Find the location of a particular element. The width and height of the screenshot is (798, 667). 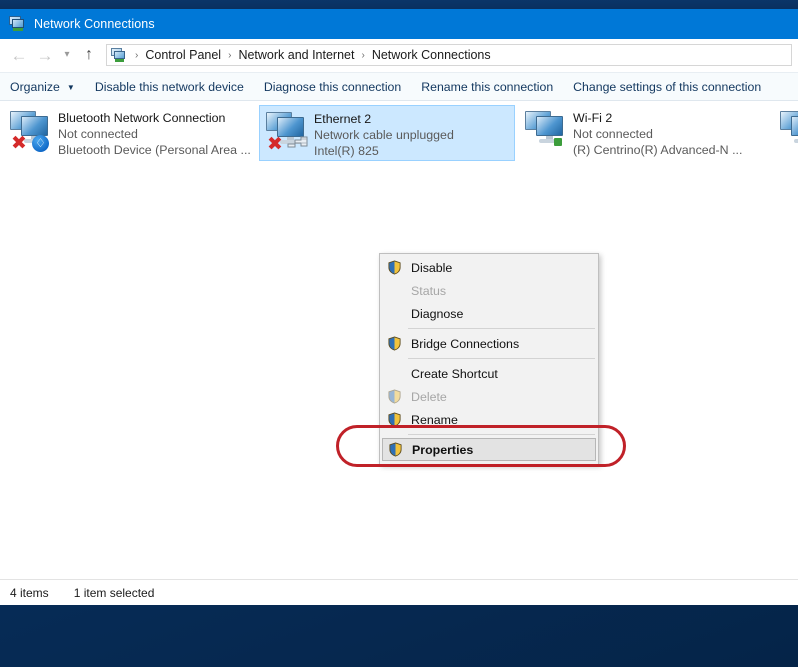

network-connections-icon is located at coordinates (17, 24).